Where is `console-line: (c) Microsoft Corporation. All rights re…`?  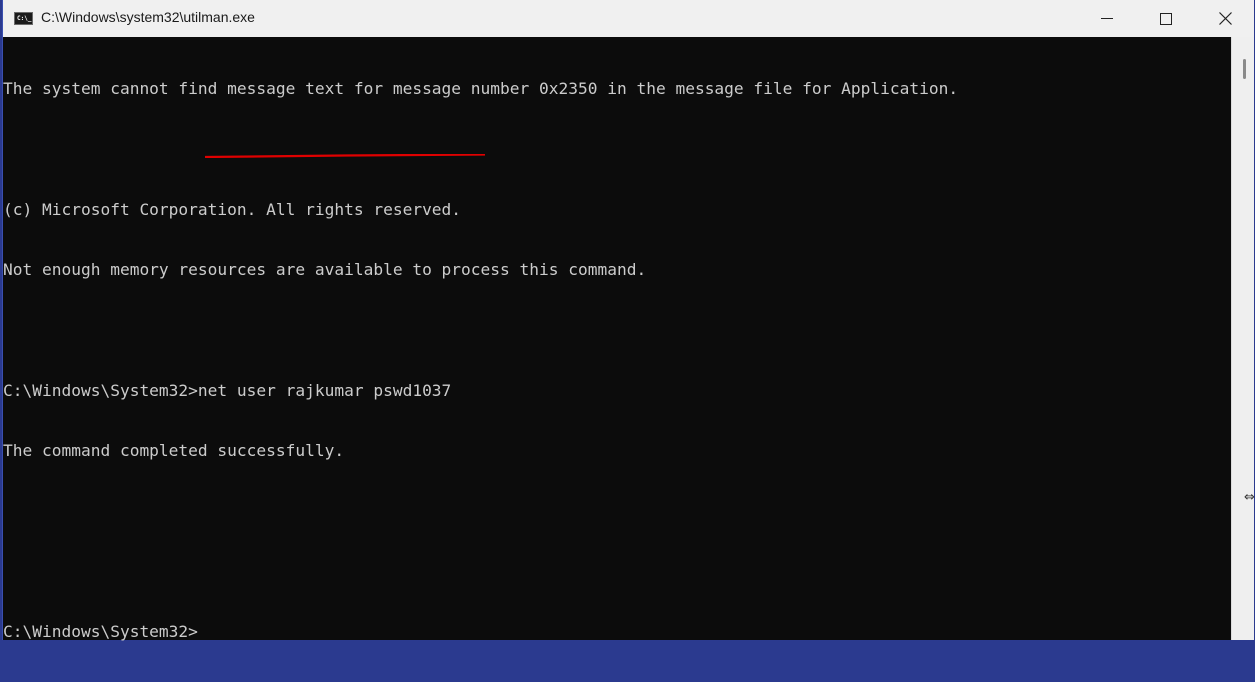
console-line: (c) Microsoft Corporation. All rights re… is located at coordinates (232, 209).